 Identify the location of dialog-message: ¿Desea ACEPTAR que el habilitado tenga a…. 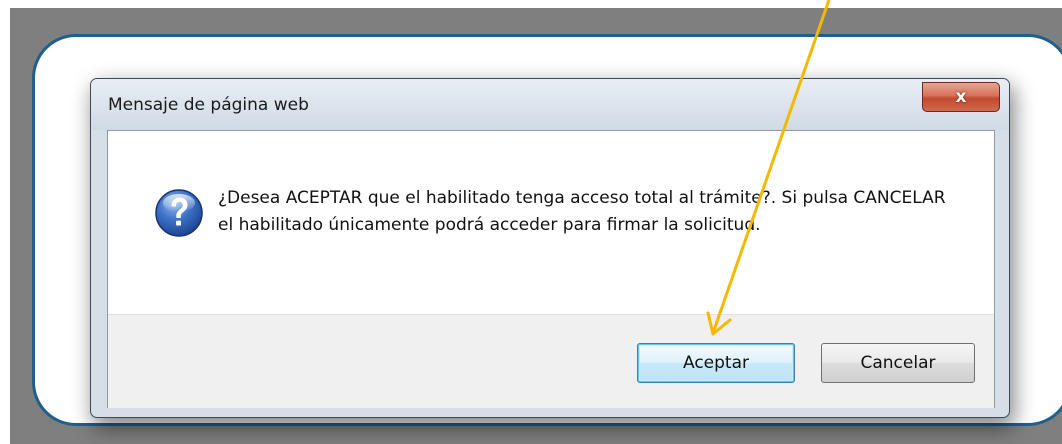
(582, 211).